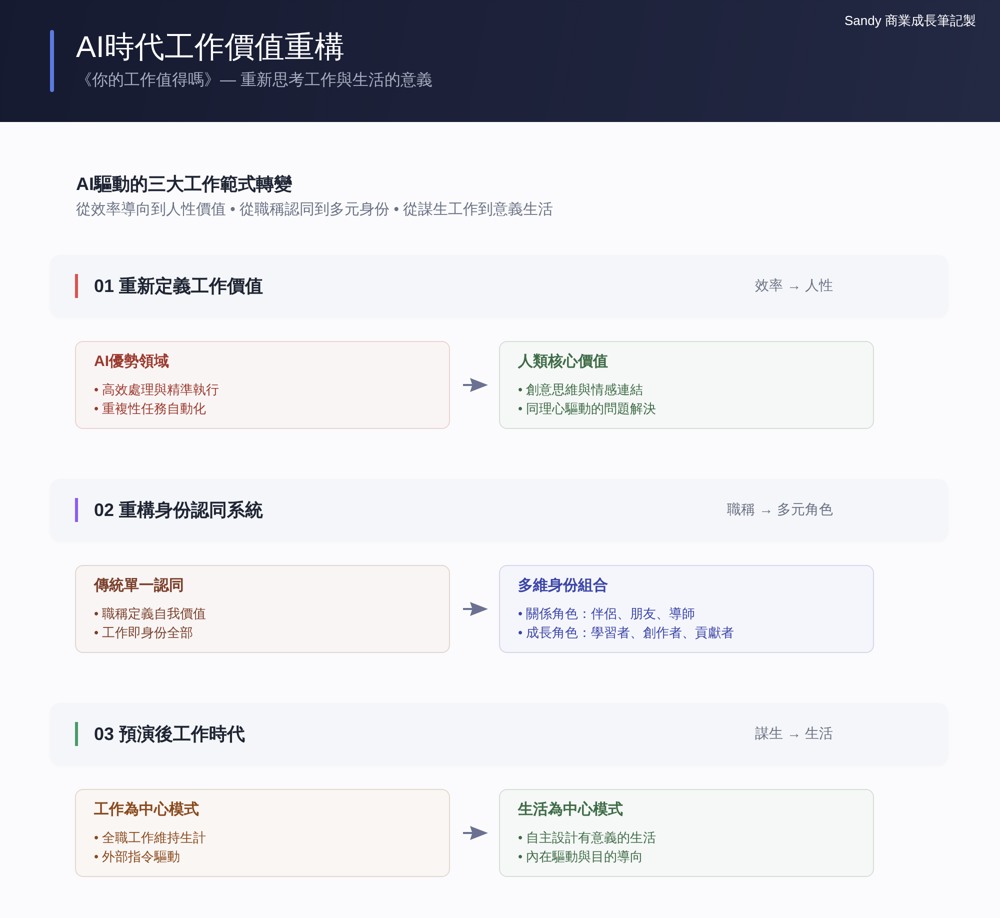 The height and width of the screenshot is (918, 1000). I want to click on author-credit: Sandy 商業成長筆記製, so click(910, 21).